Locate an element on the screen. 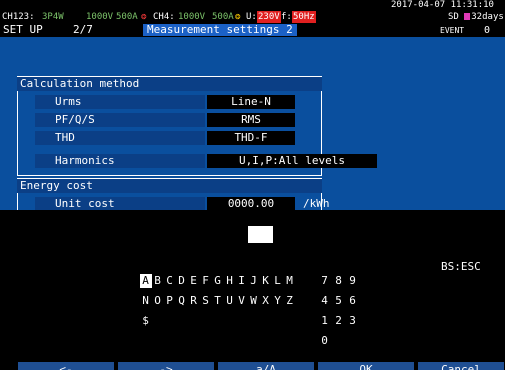 This screenshot has width=517, height=381. key-2: 2 is located at coordinates (339, 321).